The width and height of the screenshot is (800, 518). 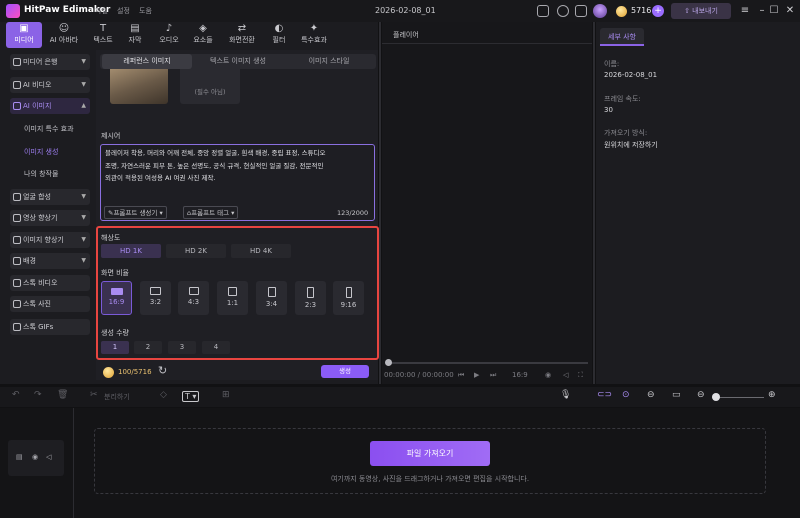 I want to click on play-icon: ▶, so click(x=476, y=375).